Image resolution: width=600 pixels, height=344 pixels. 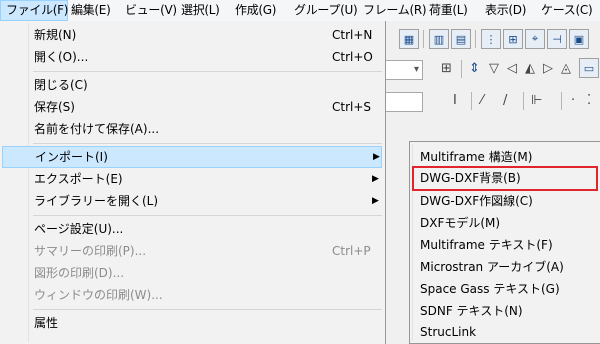 I want to click on menu-item-label: 属性, so click(x=46, y=323).